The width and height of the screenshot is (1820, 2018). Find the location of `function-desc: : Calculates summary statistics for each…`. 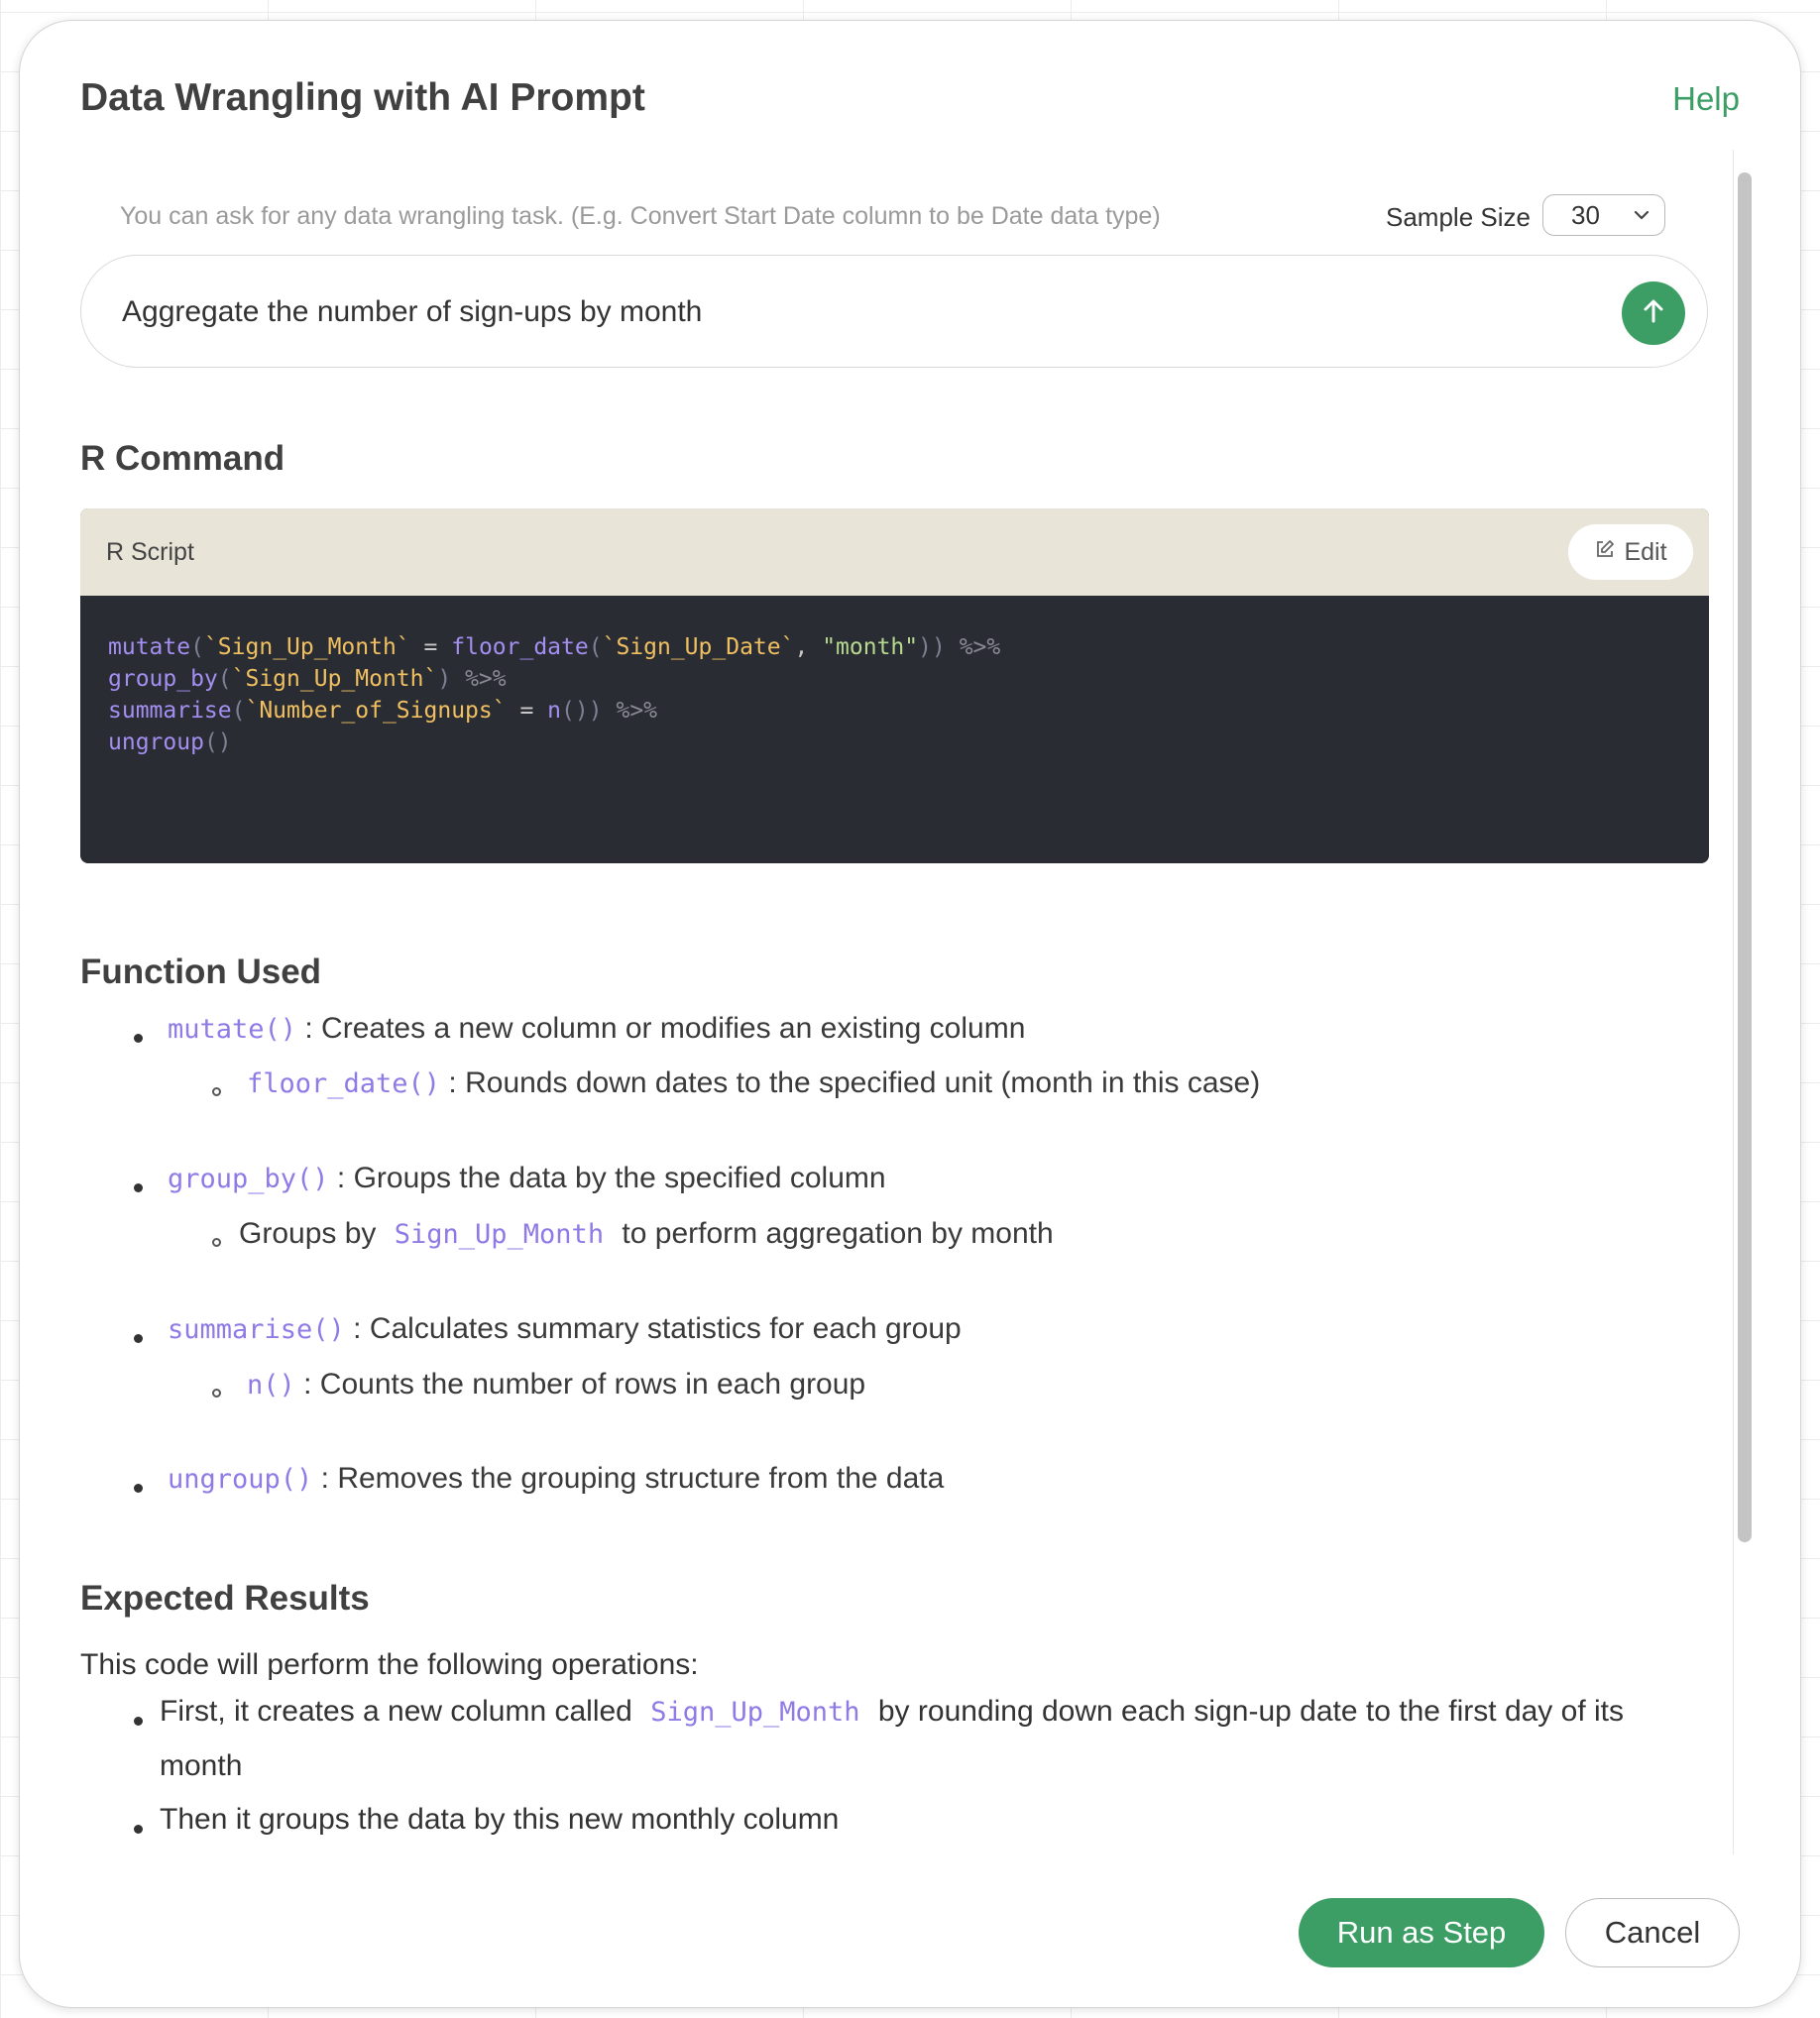

function-desc: : Calculates summary statistics for each… is located at coordinates (657, 1328).